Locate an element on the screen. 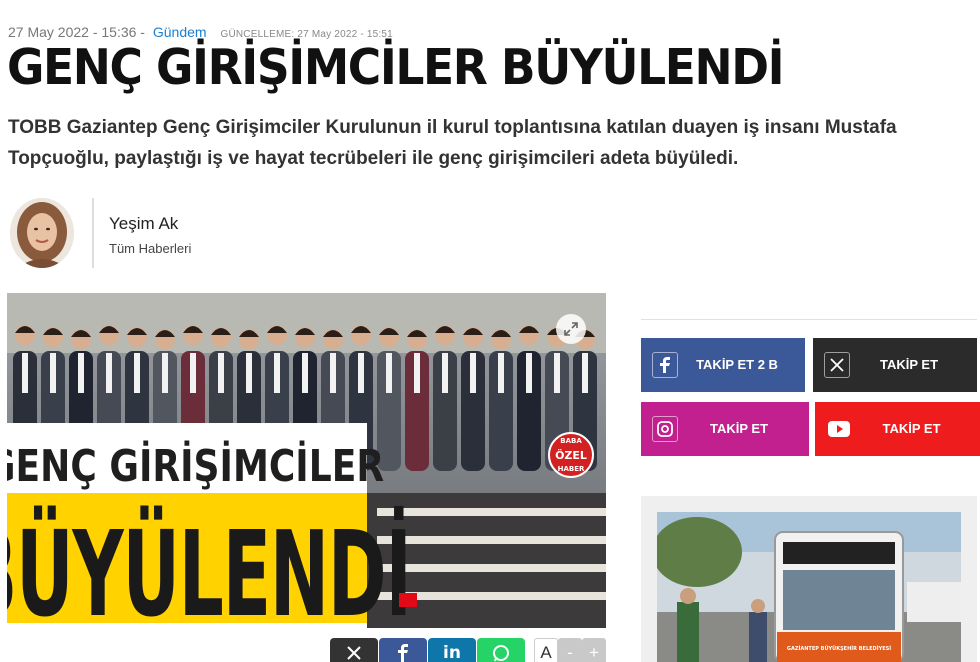 The image size is (980, 662). facebook-icon is located at coordinates (403, 653).